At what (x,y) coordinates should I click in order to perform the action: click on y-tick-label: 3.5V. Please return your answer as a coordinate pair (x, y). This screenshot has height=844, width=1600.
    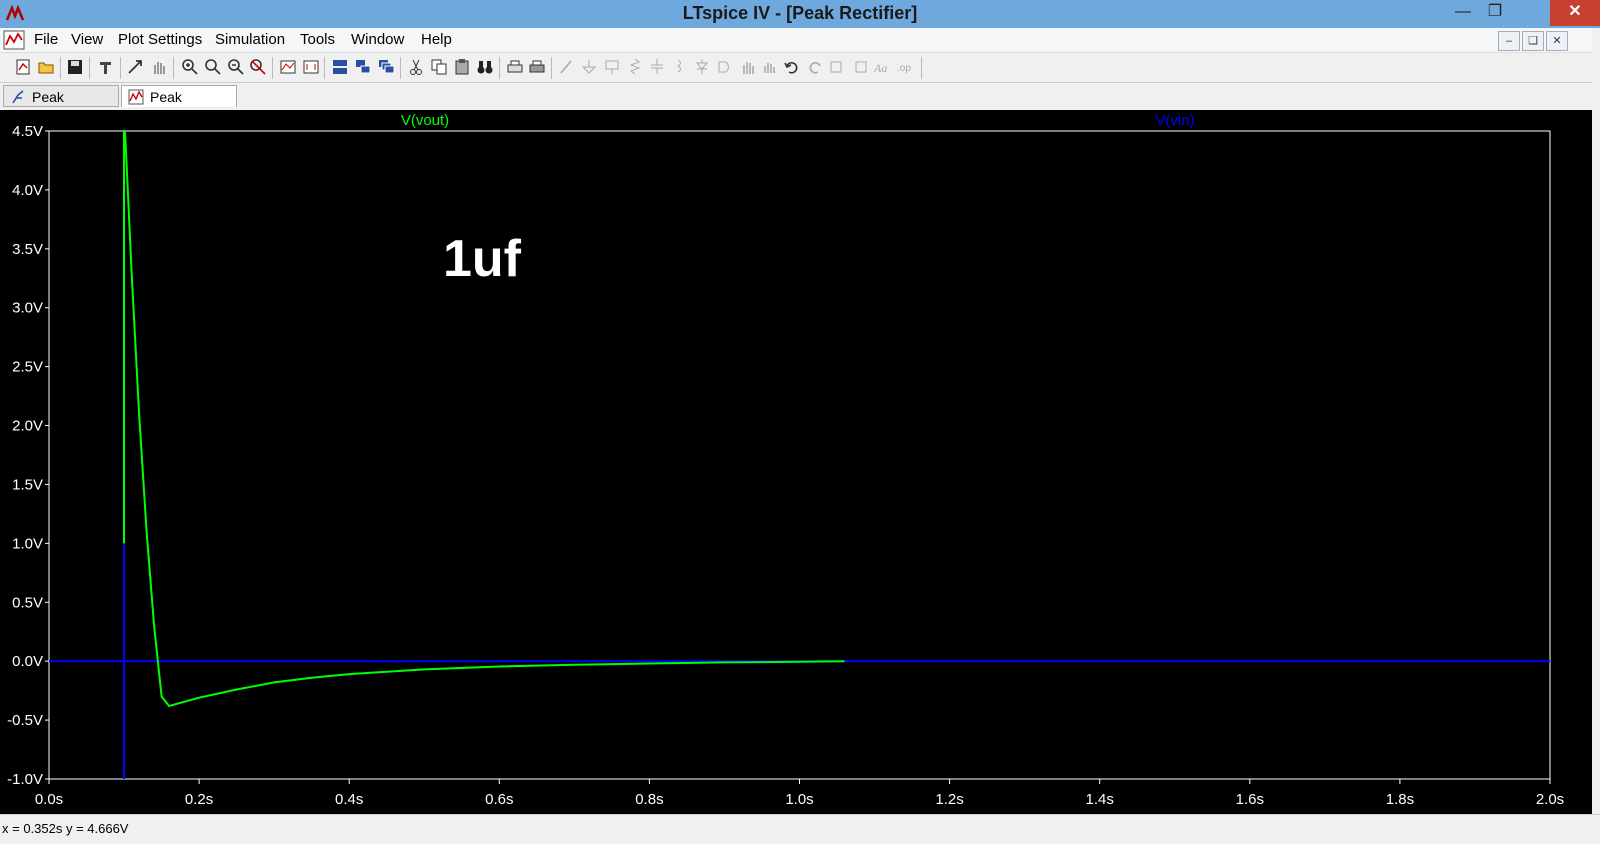
    Looking at the image, I should click on (27, 249).